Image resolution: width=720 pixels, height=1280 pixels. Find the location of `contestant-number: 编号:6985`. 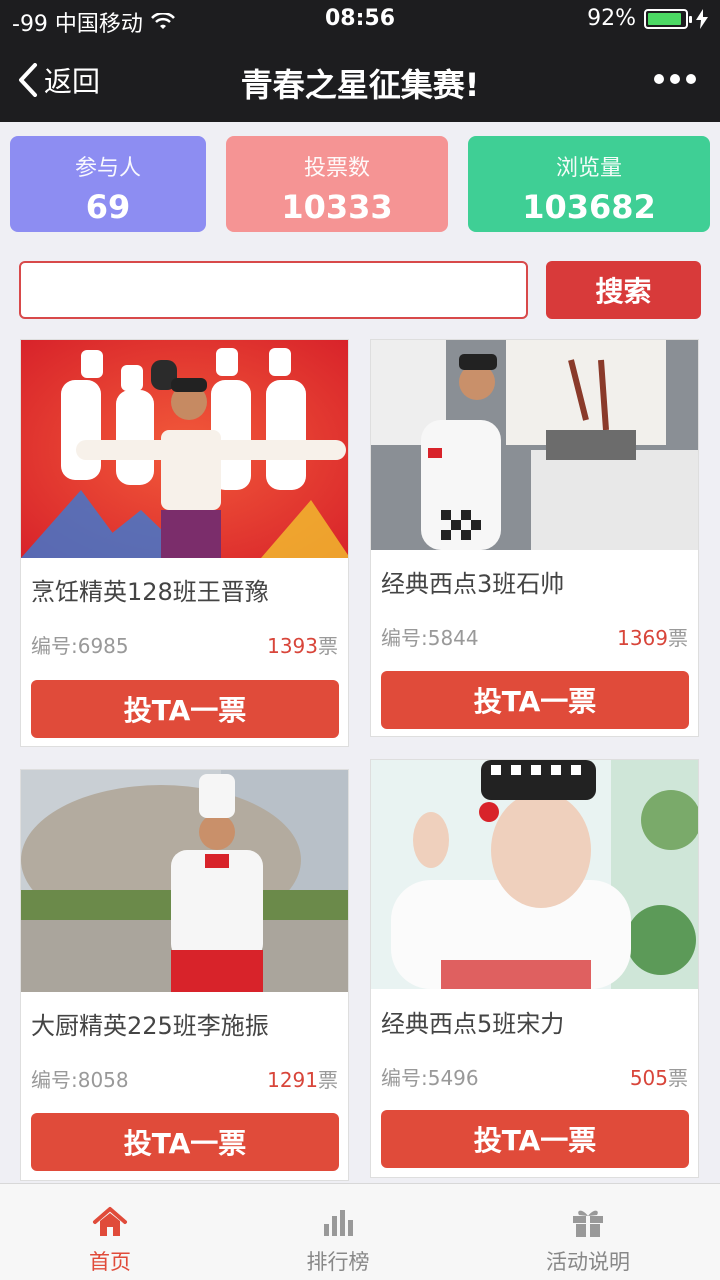

contestant-number: 编号:6985 is located at coordinates (80, 646).